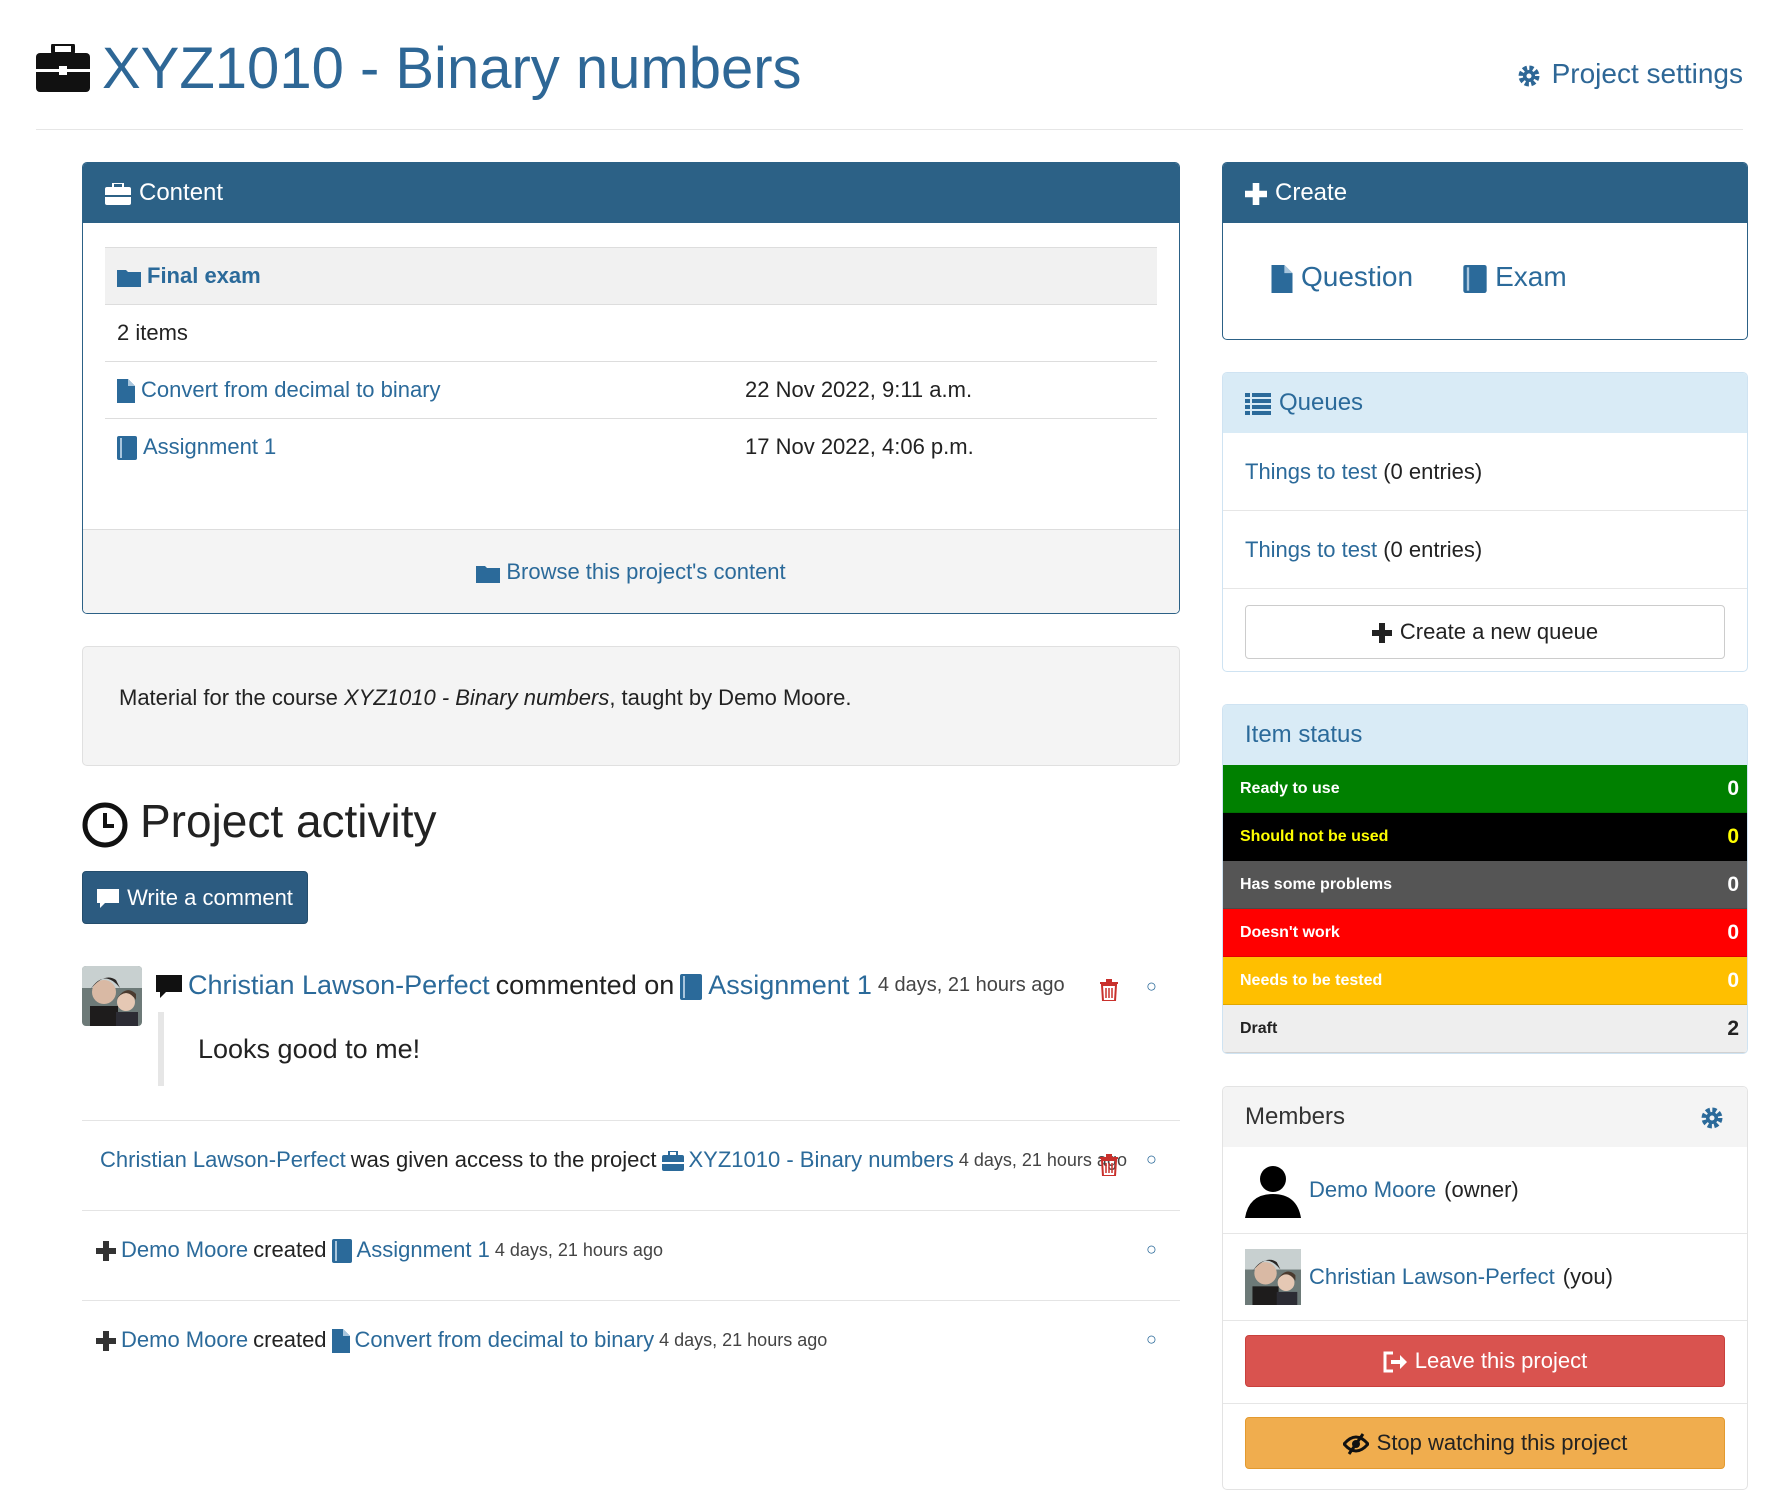 The height and width of the screenshot is (1500, 1771). I want to click on gear-icon, so click(1712, 1117).